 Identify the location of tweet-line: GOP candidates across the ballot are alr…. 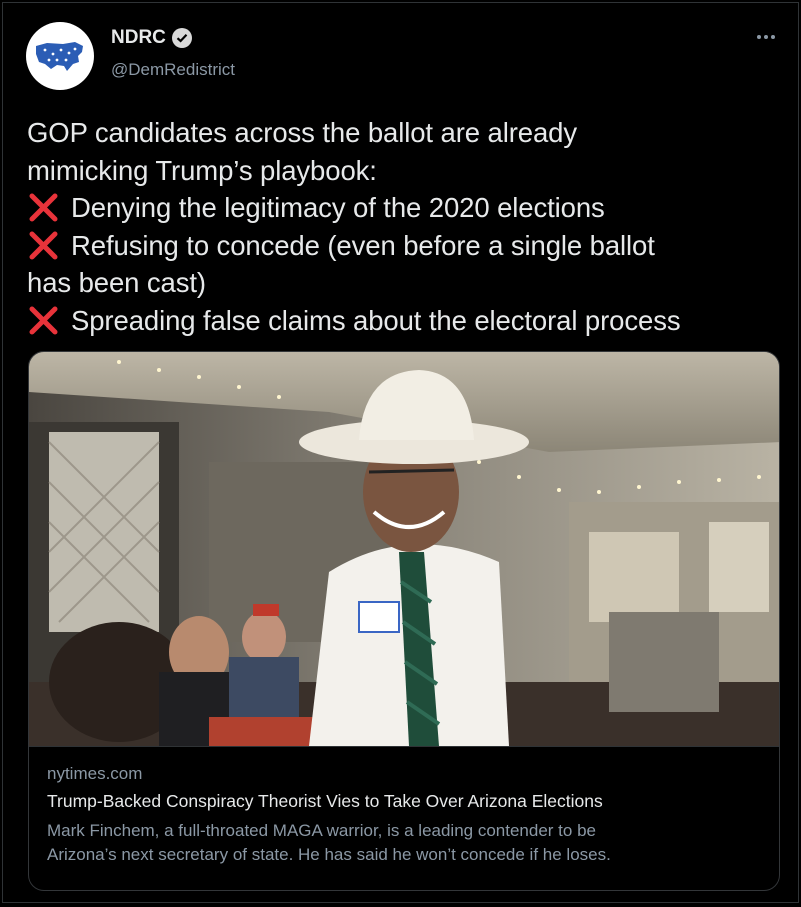
(302, 132).